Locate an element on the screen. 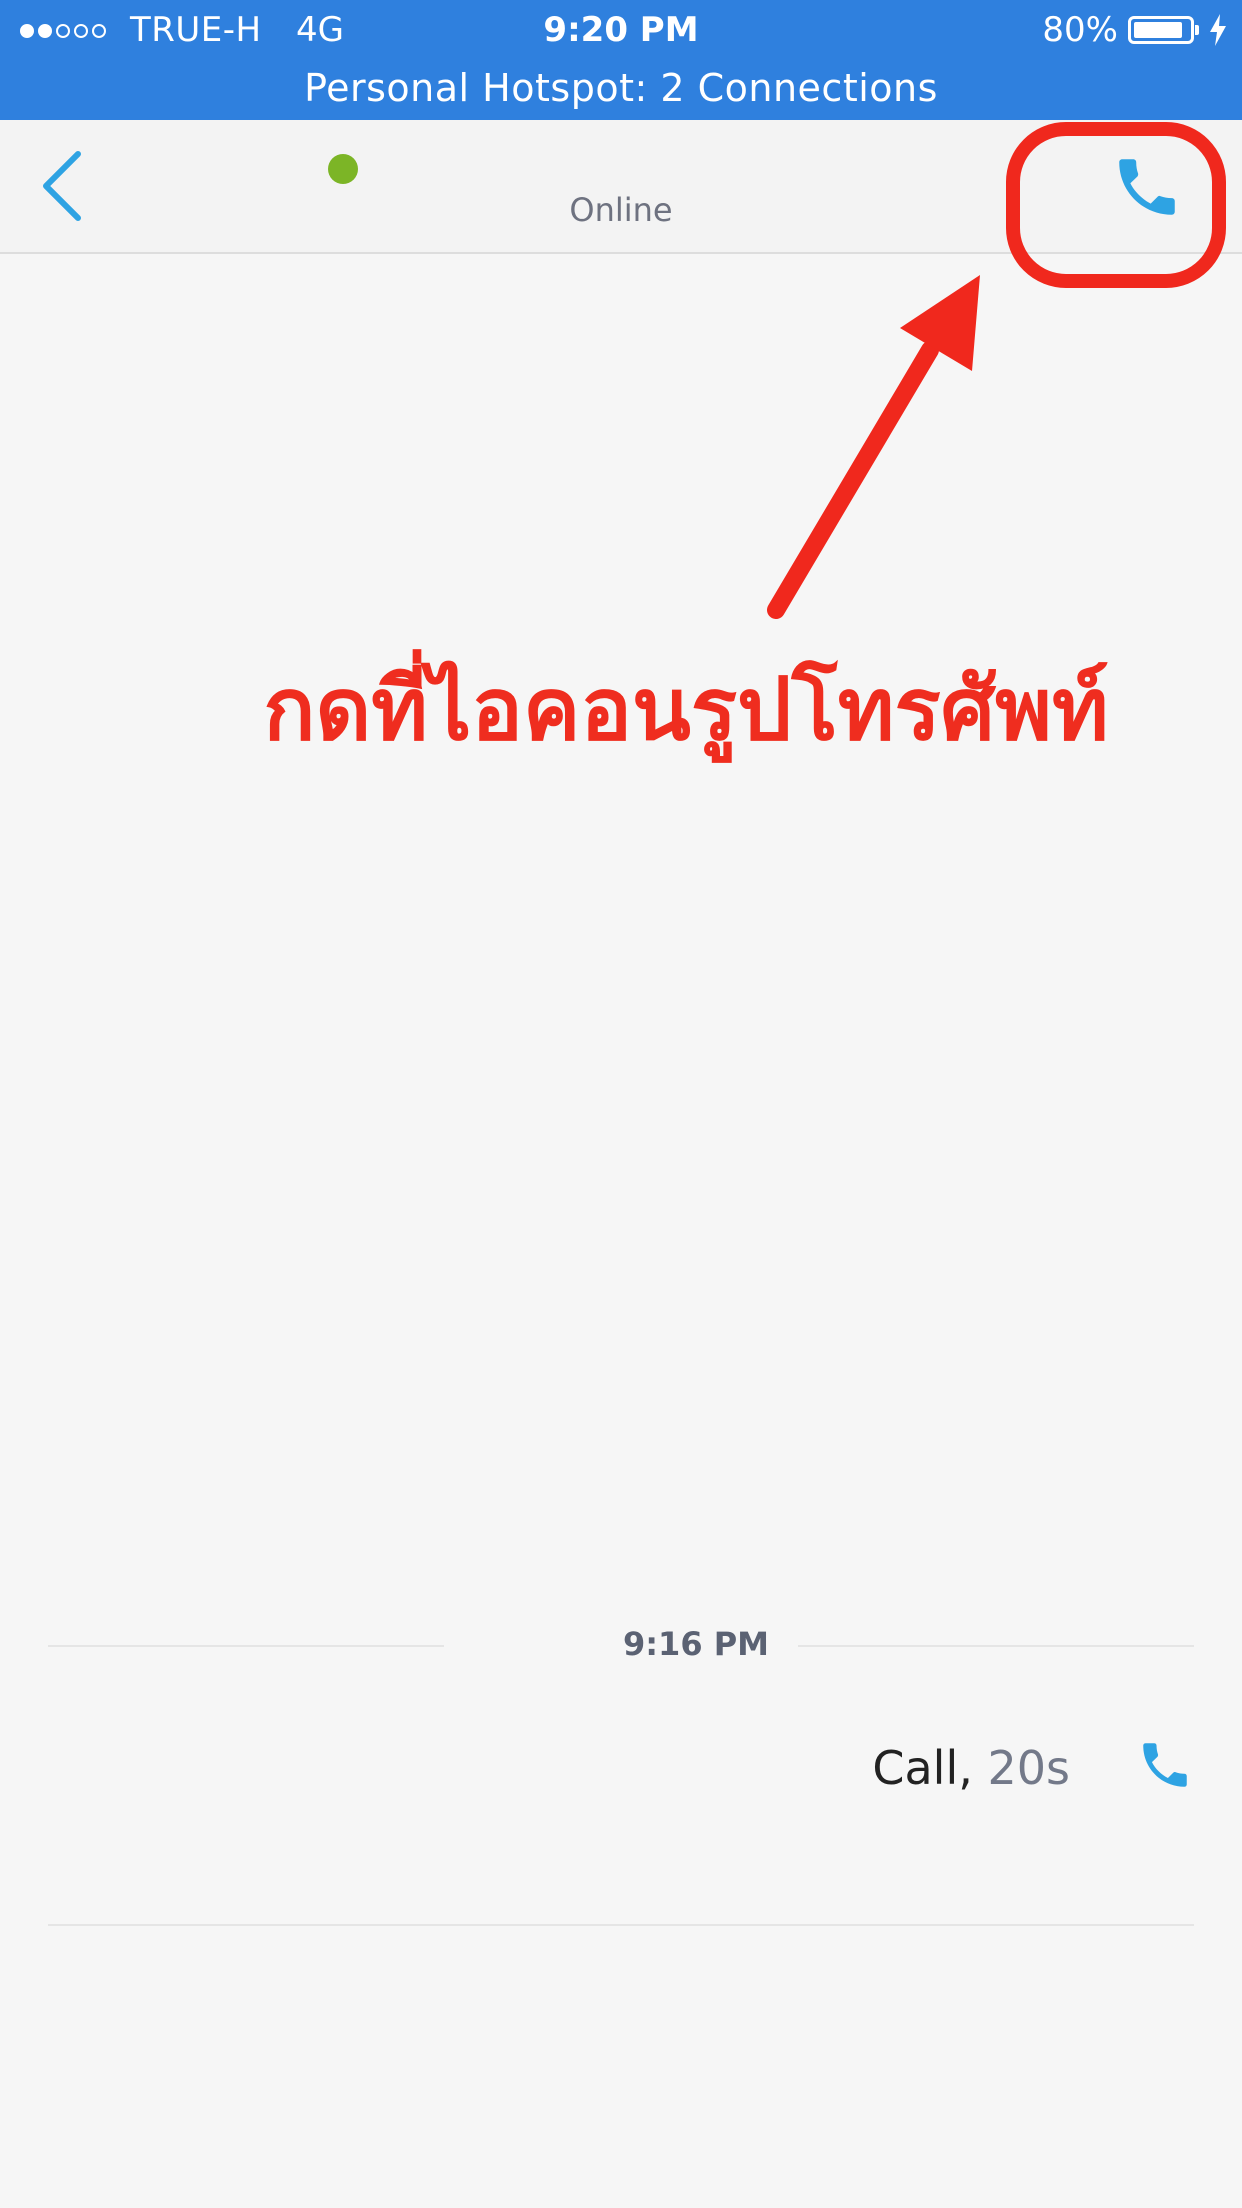 The image size is (1242, 2208). annotation-highlight-ring is located at coordinates (1116, 205).